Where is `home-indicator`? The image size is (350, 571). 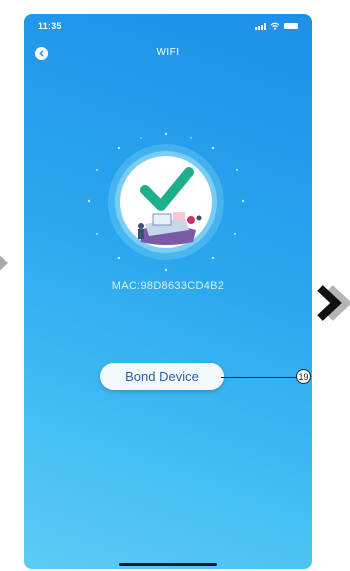 home-indicator is located at coordinates (168, 564).